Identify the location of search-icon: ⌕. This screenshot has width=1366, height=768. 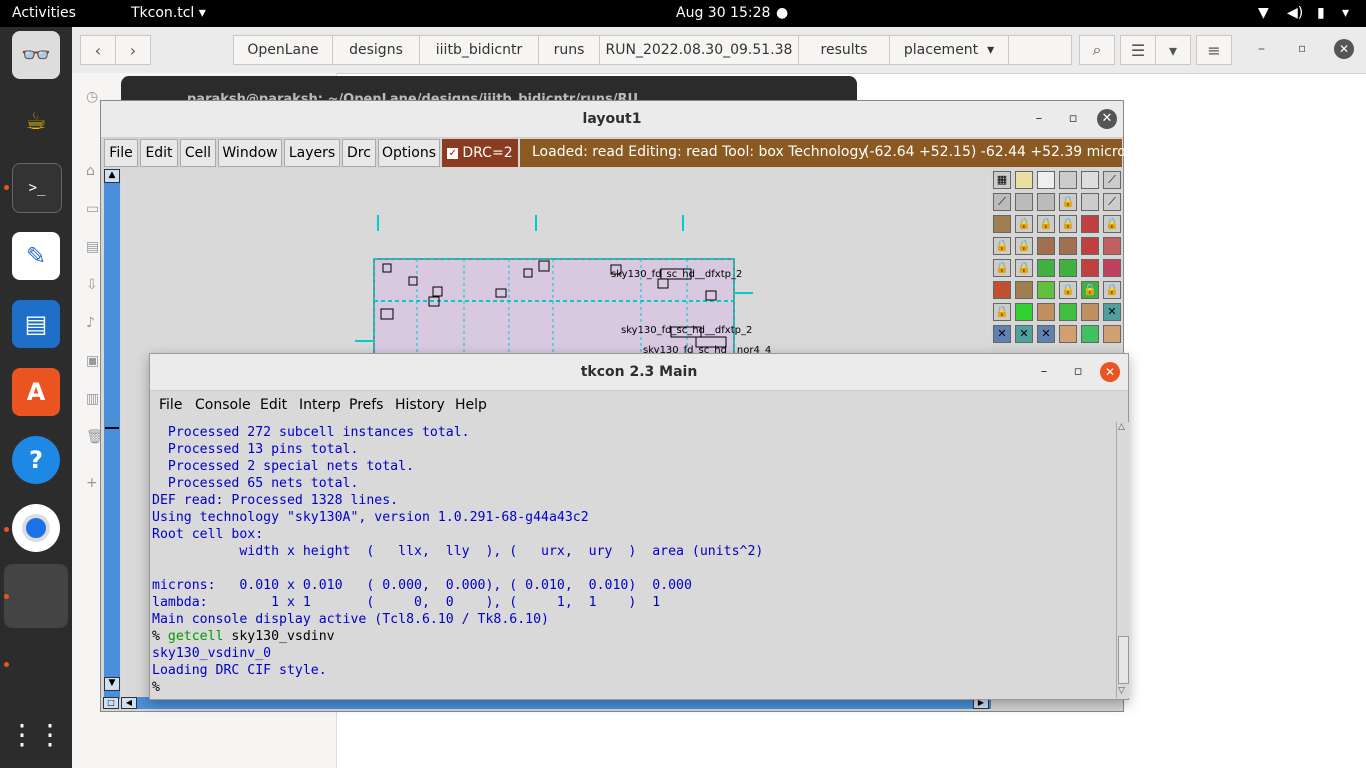
(1097, 50).